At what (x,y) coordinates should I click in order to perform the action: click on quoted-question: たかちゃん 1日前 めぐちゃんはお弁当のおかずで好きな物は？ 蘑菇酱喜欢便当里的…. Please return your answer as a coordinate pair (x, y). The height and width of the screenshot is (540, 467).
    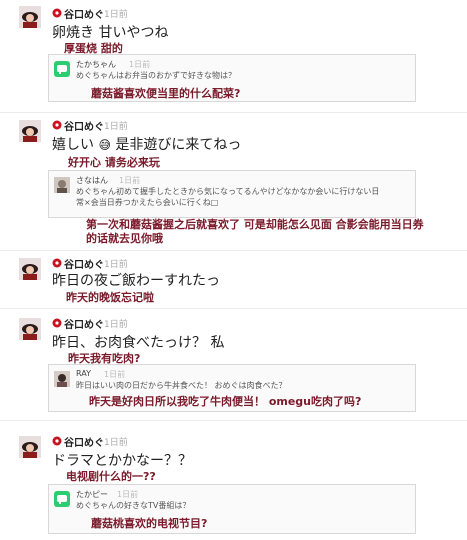
    Looking at the image, I should click on (232, 78).